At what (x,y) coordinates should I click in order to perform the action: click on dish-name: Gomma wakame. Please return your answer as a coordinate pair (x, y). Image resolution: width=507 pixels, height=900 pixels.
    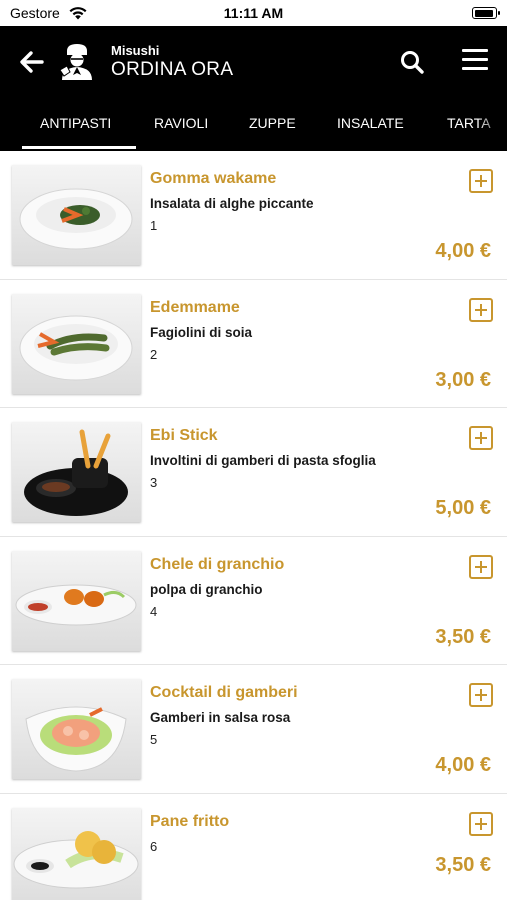
    Looking at the image, I should click on (213, 178).